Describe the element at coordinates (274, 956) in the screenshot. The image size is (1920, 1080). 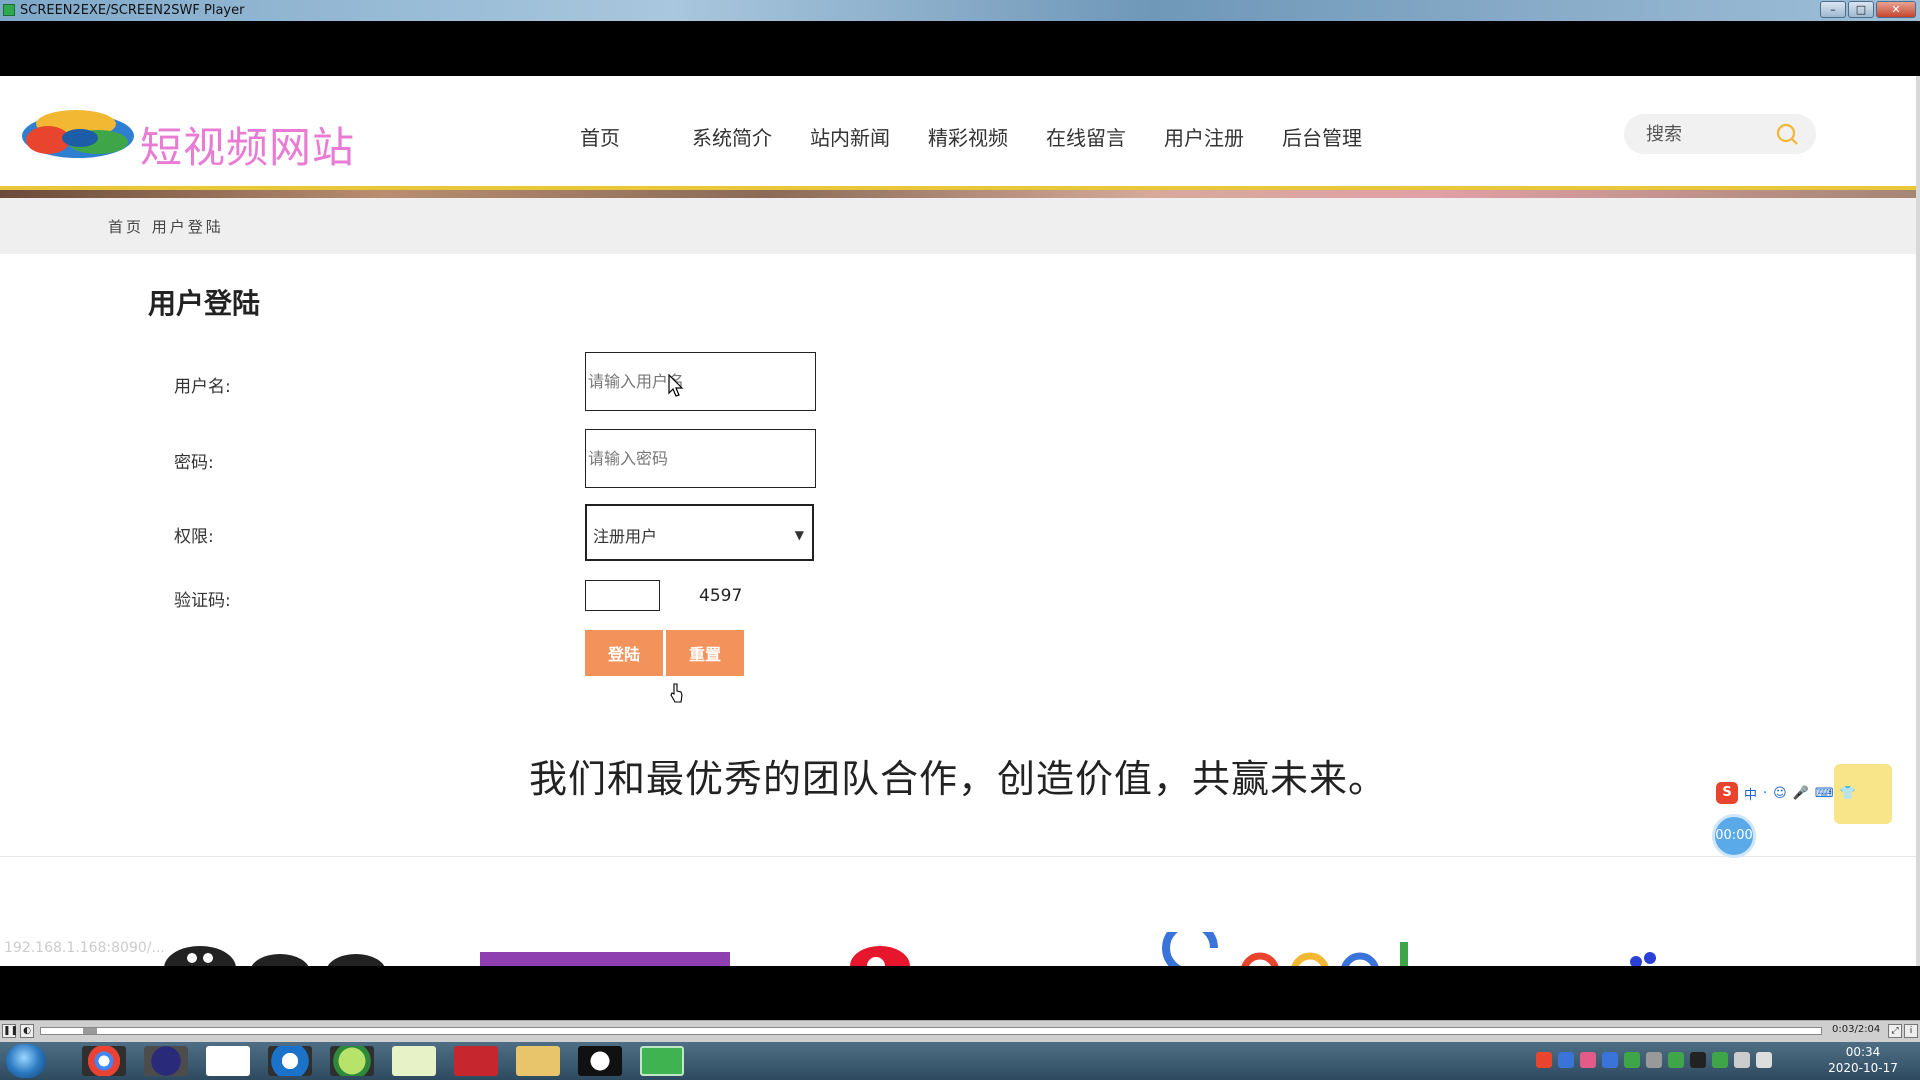
I see `partner-logo-qq-icon` at that location.